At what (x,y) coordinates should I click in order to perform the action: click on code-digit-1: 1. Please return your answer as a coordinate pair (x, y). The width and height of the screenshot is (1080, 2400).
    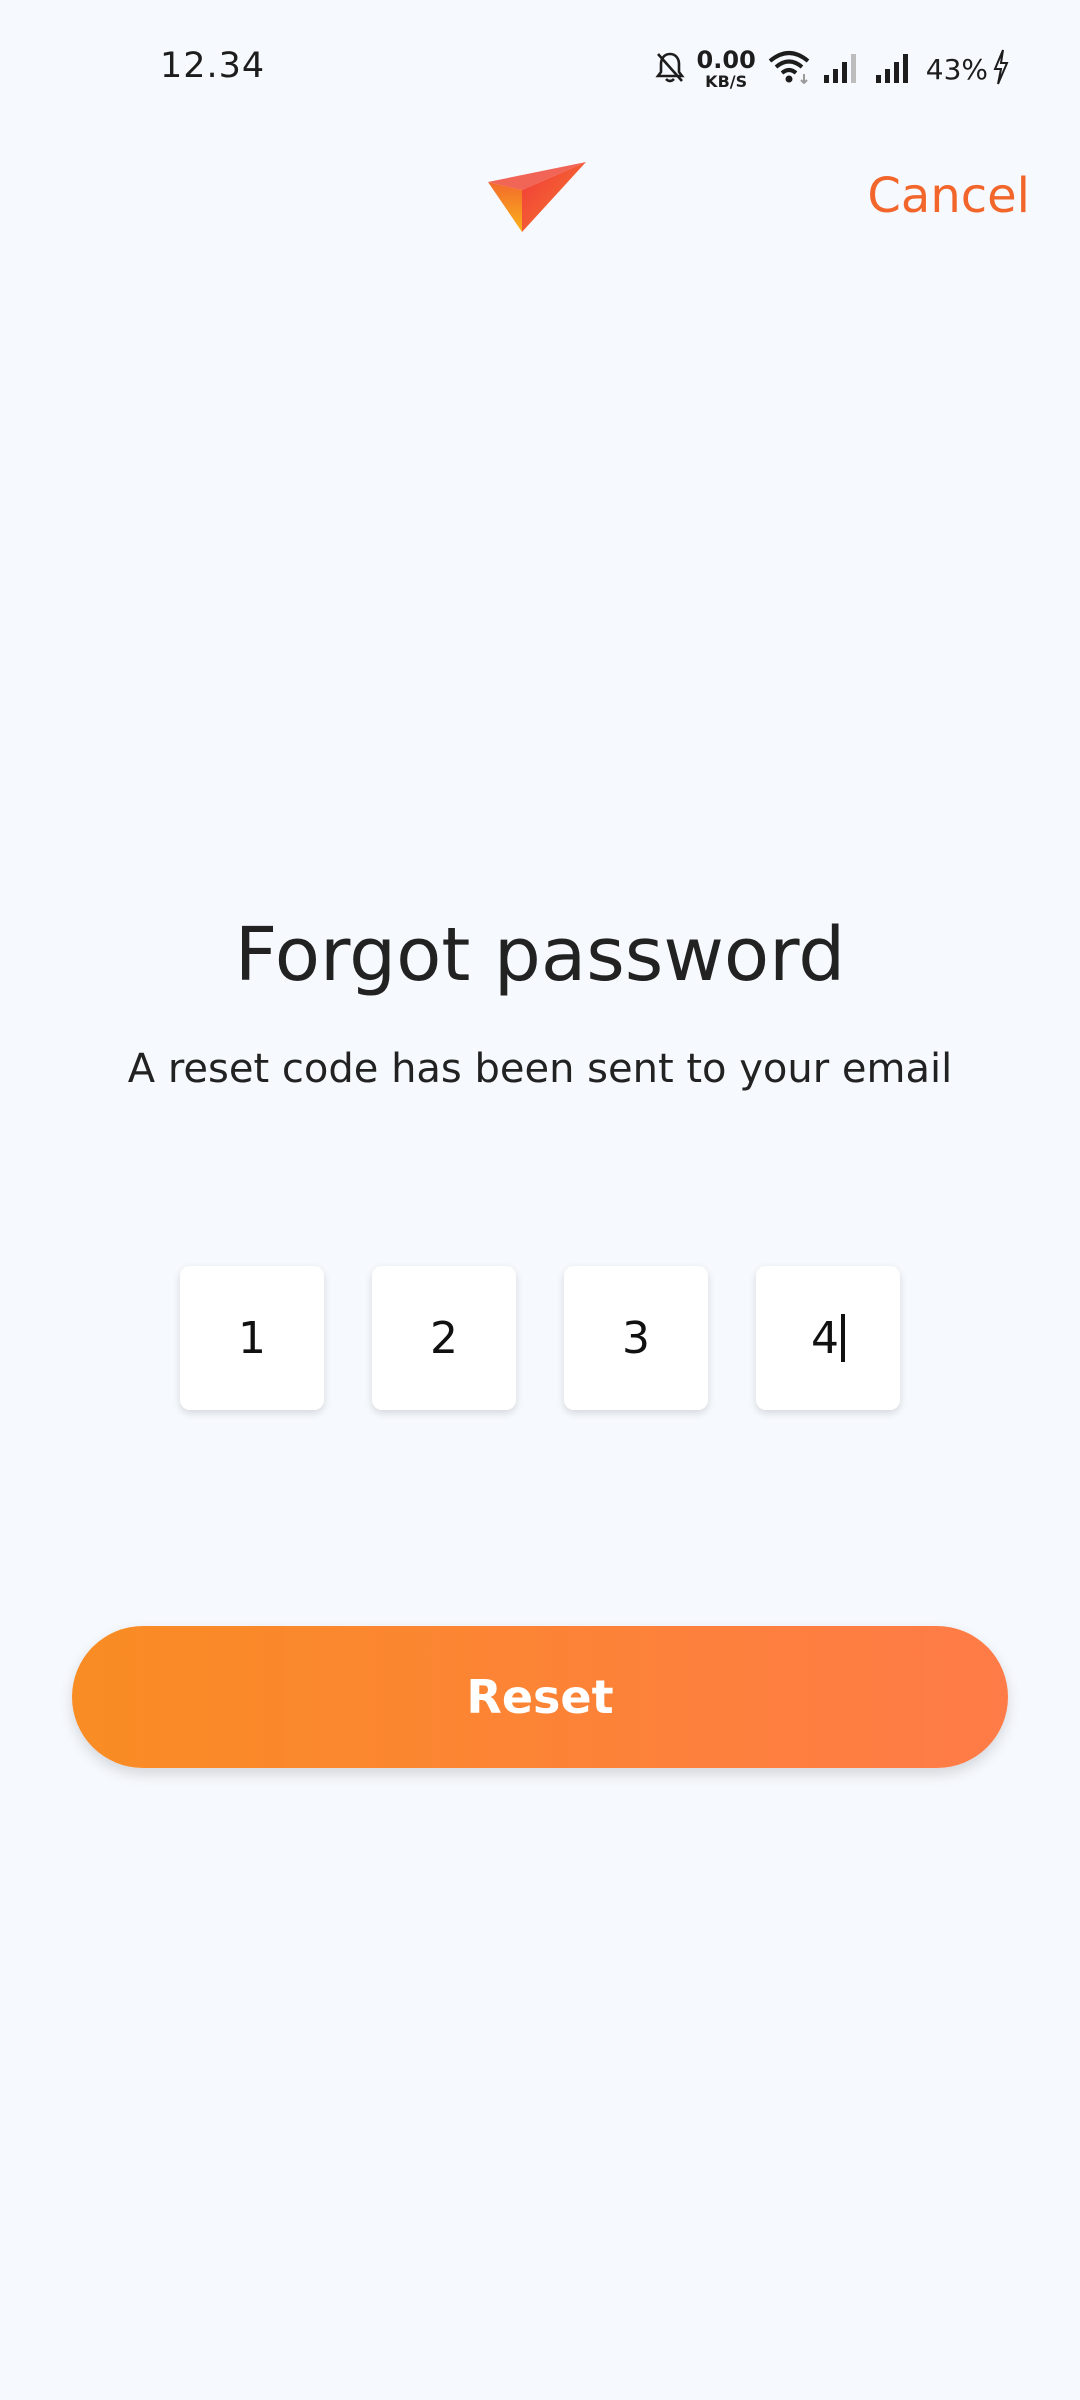
    Looking at the image, I should click on (252, 1338).